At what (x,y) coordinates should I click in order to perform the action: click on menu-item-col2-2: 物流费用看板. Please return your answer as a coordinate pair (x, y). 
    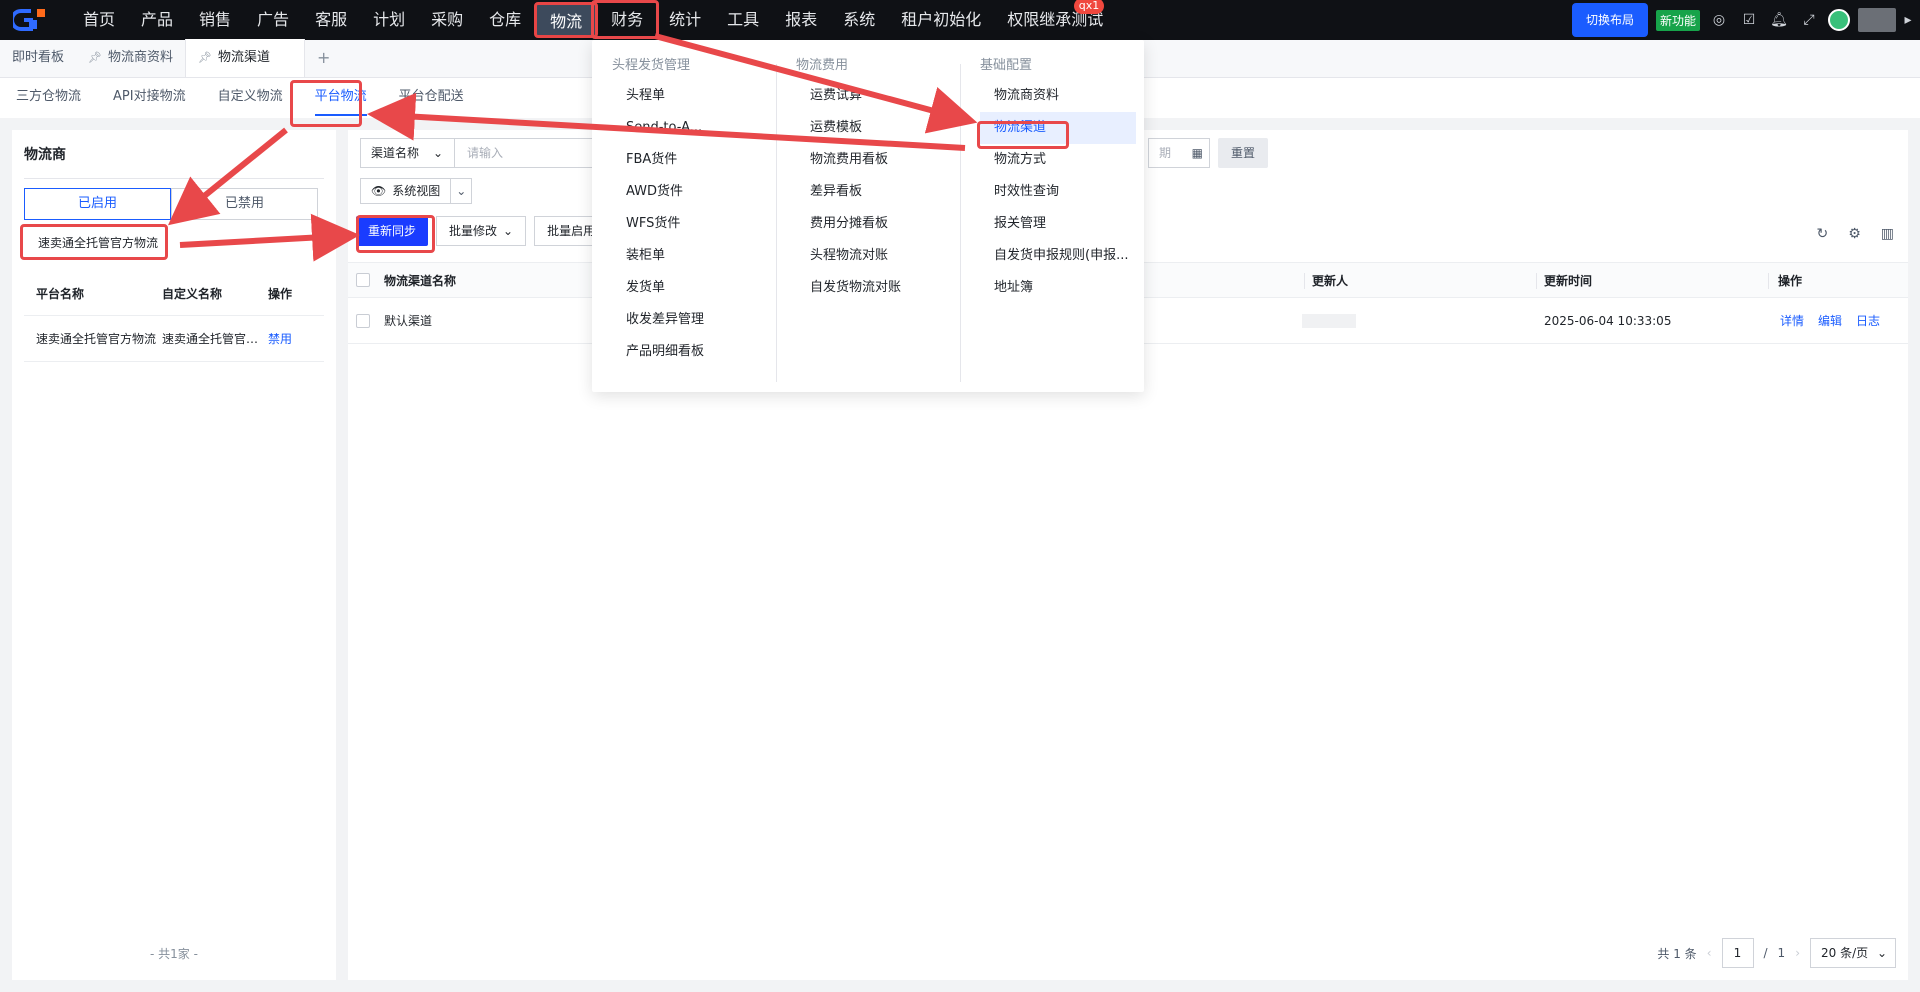
    Looking at the image, I should click on (876, 160).